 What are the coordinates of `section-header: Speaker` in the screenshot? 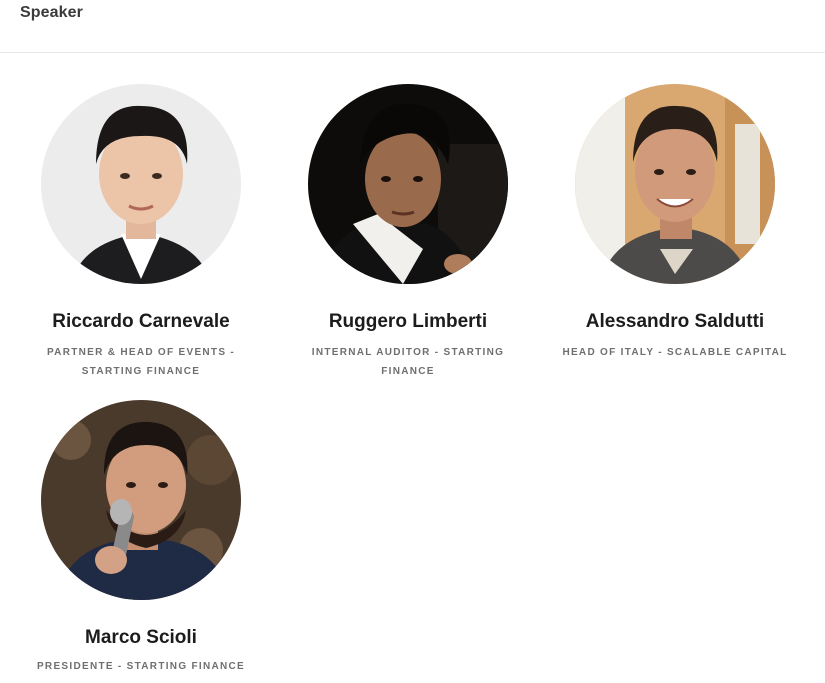 It's located at (412, 26).